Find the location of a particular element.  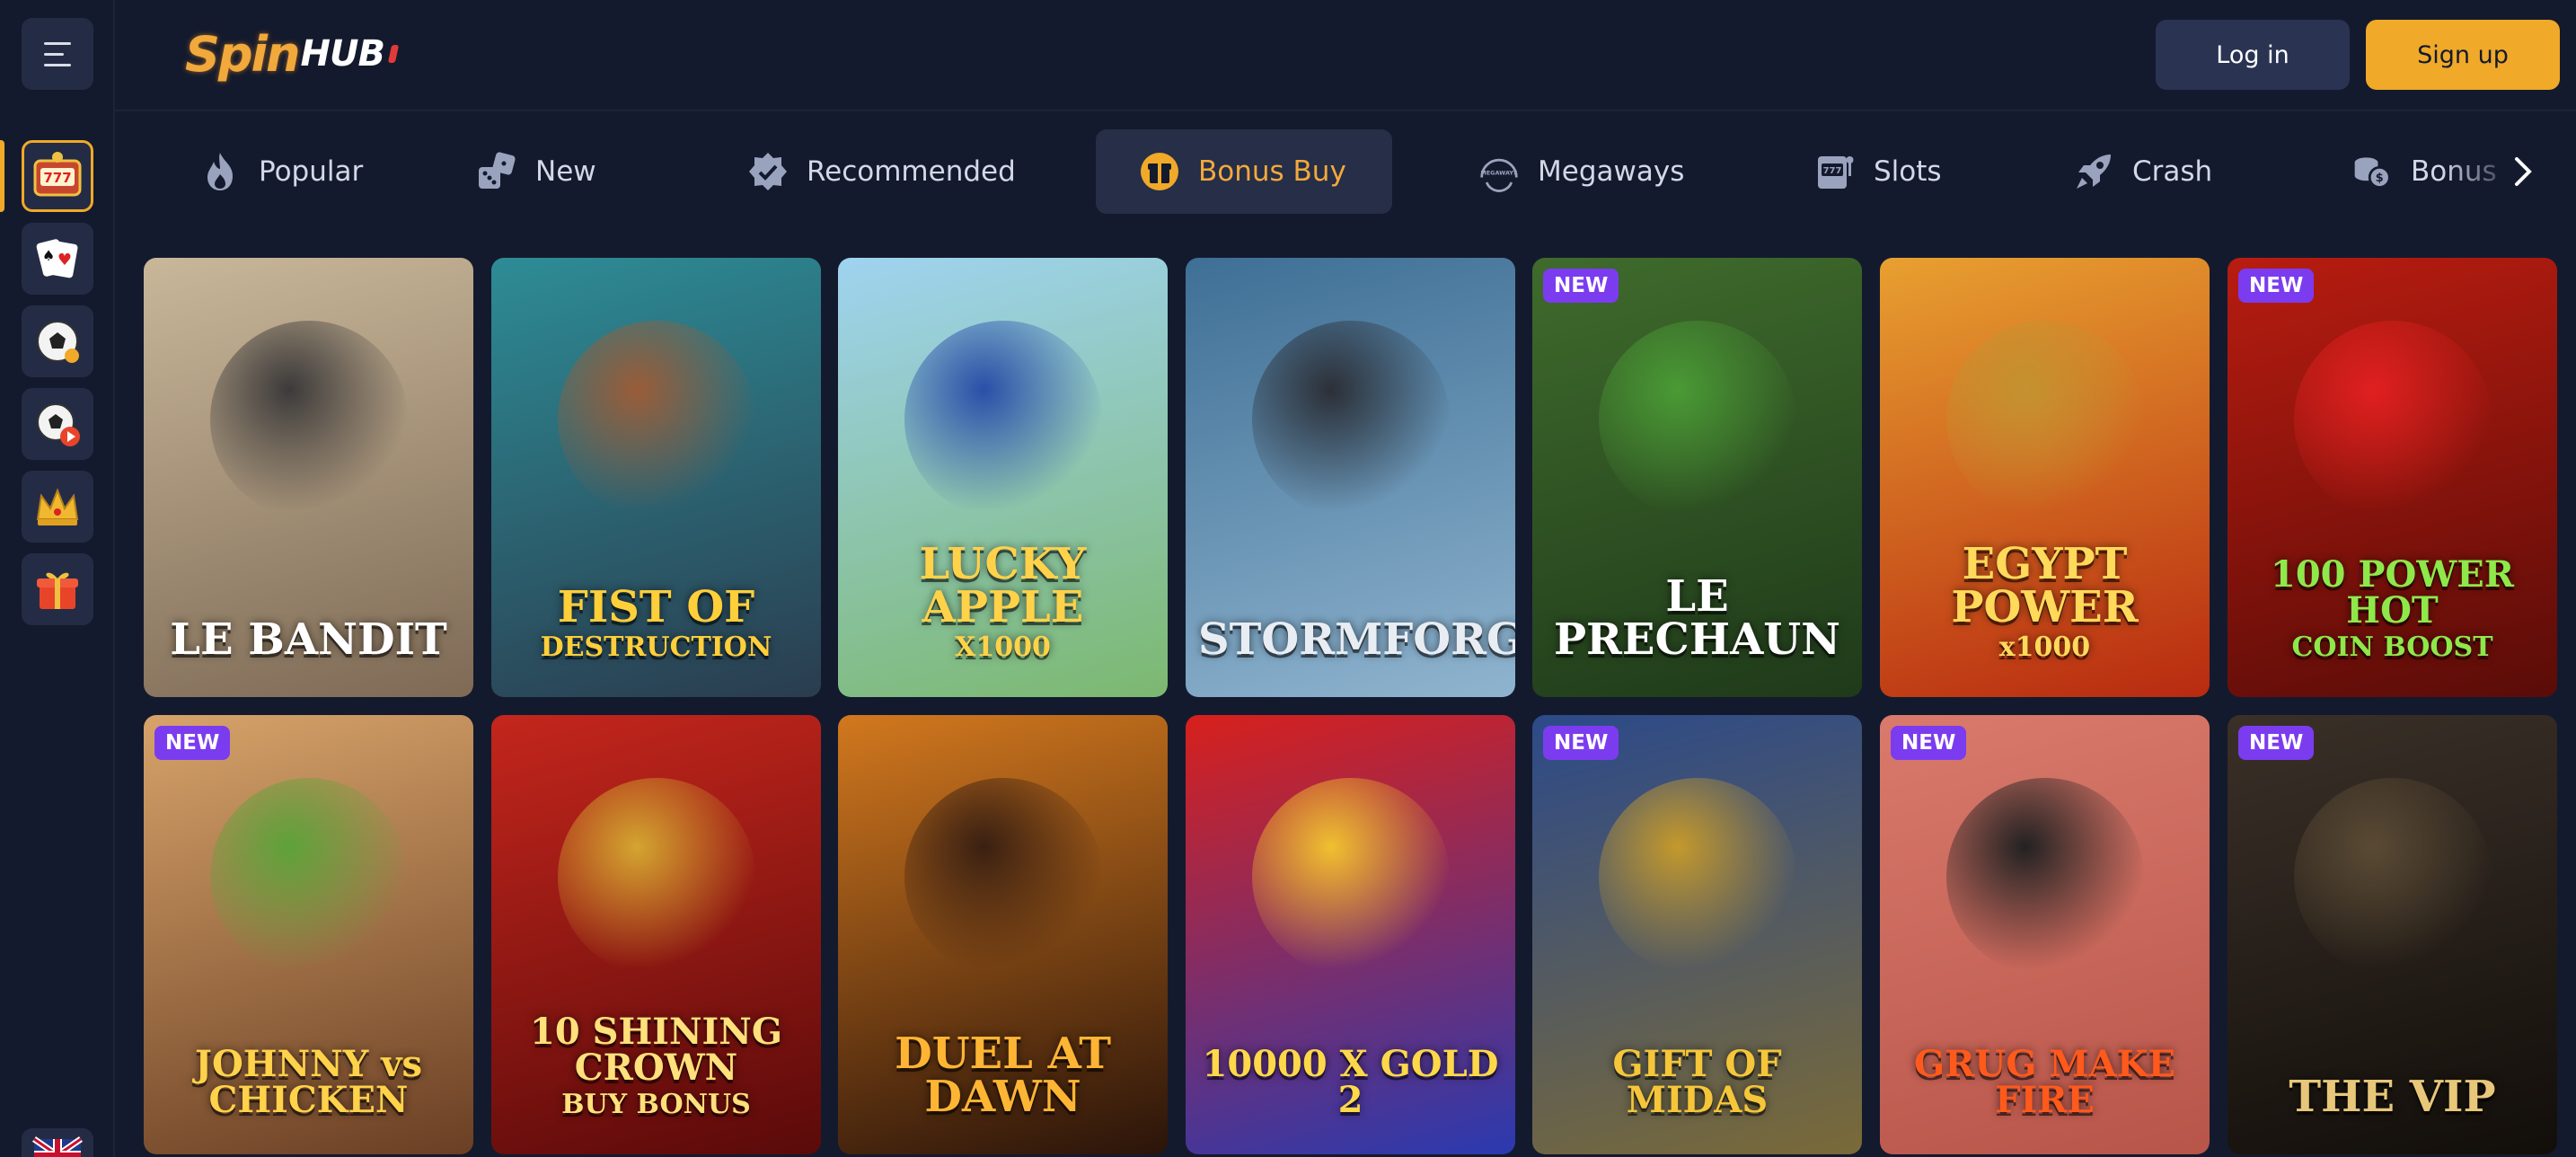

crown-icon is located at coordinates (57, 507).